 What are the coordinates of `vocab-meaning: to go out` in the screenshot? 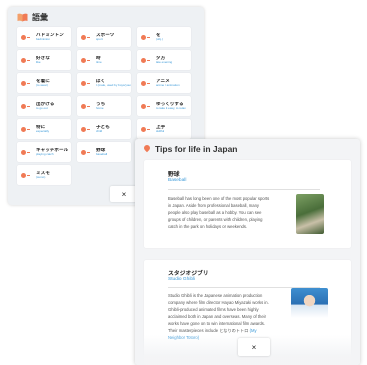 It's located at (42, 108).